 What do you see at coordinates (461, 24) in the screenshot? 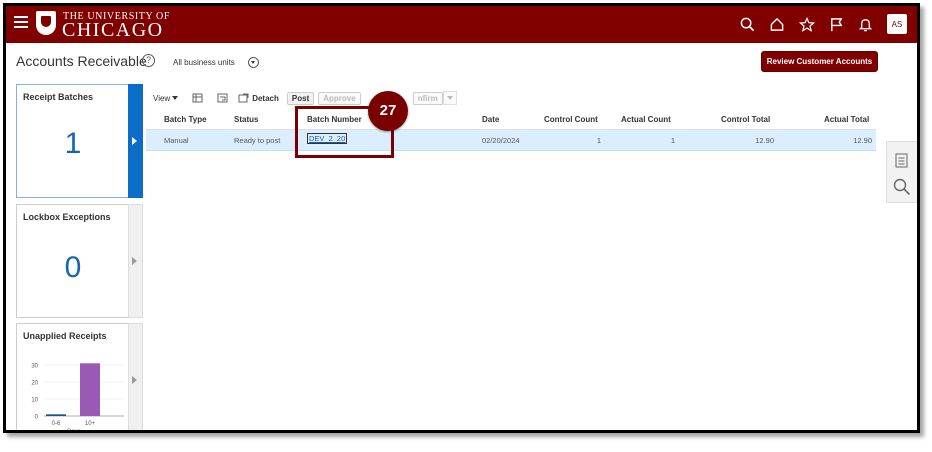
I see `top-bar: THE UNIVERSITY OF CHICAGO AS` at bounding box center [461, 24].